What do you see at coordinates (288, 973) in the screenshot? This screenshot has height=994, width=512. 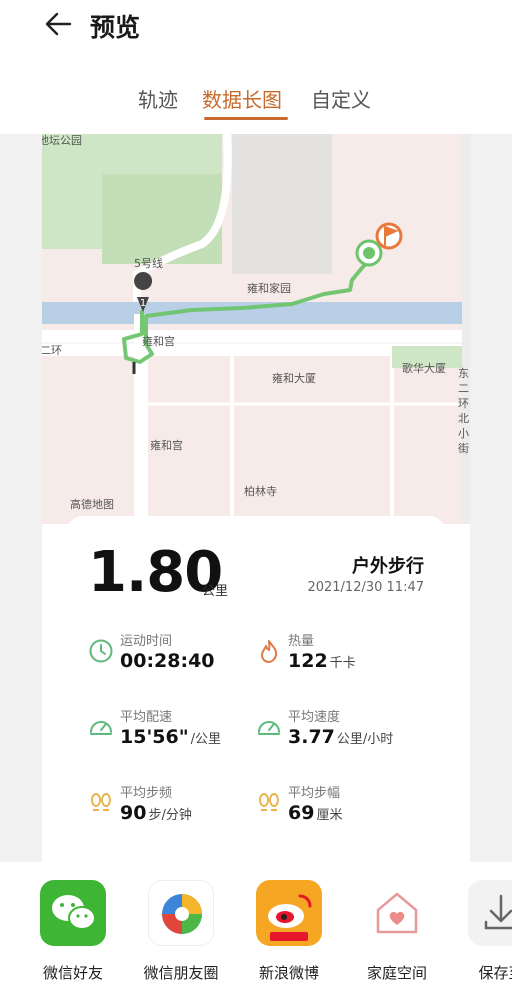 I see `share-label: 新浪微博` at bounding box center [288, 973].